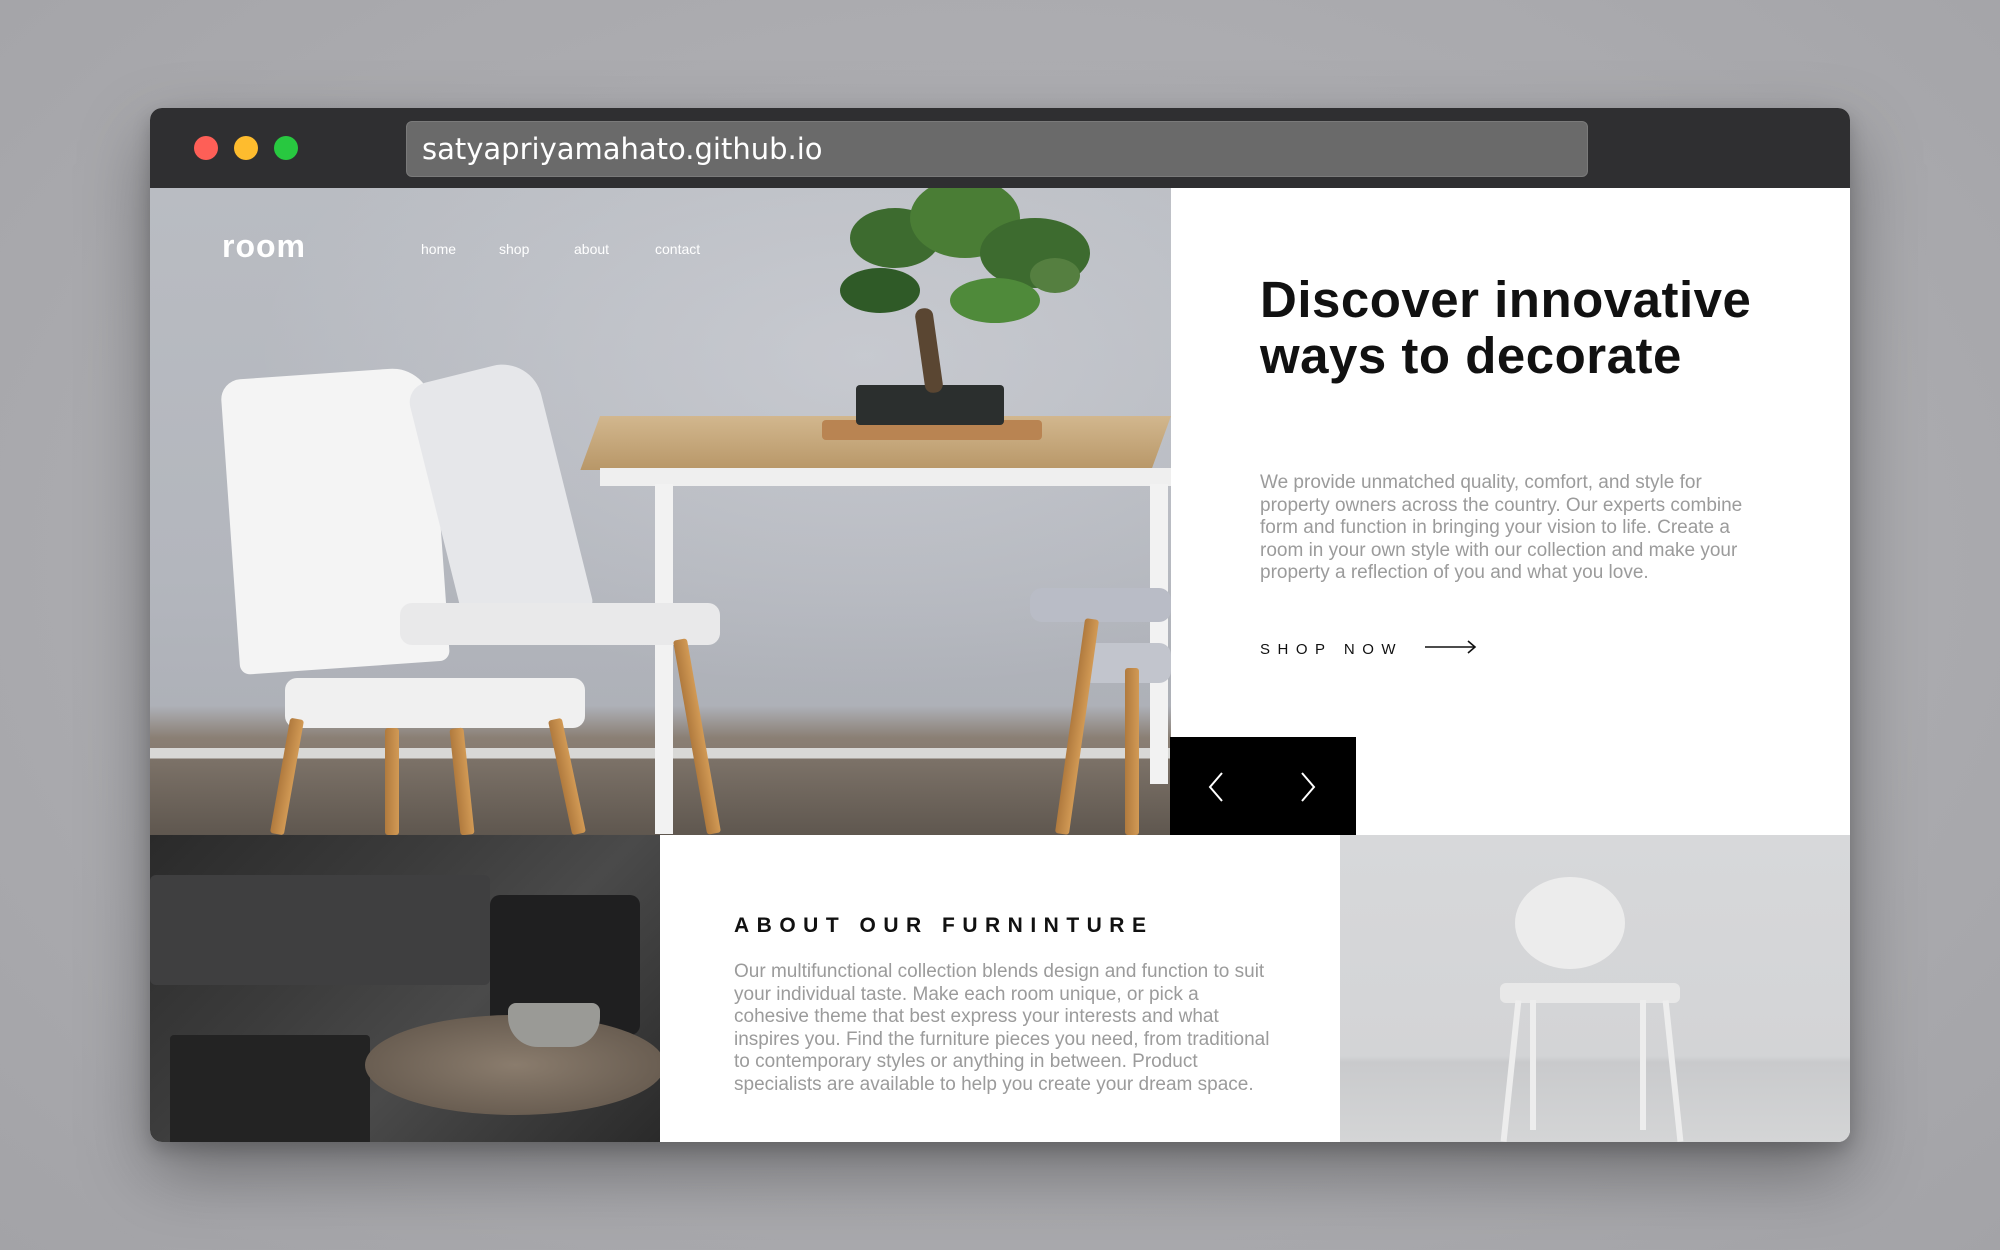 The width and height of the screenshot is (2000, 1250). What do you see at coordinates (1595, 988) in the screenshot?
I see `white-chair-image` at bounding box center [1595, 988].